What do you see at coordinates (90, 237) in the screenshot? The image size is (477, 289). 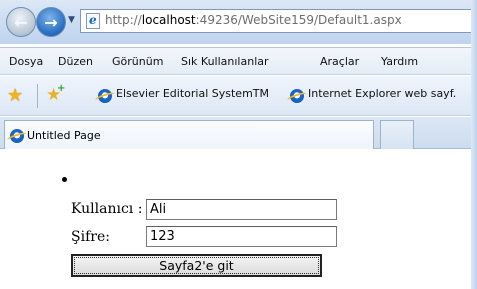 I see `password-label: Şifre:` at bounding box center [90, 237].